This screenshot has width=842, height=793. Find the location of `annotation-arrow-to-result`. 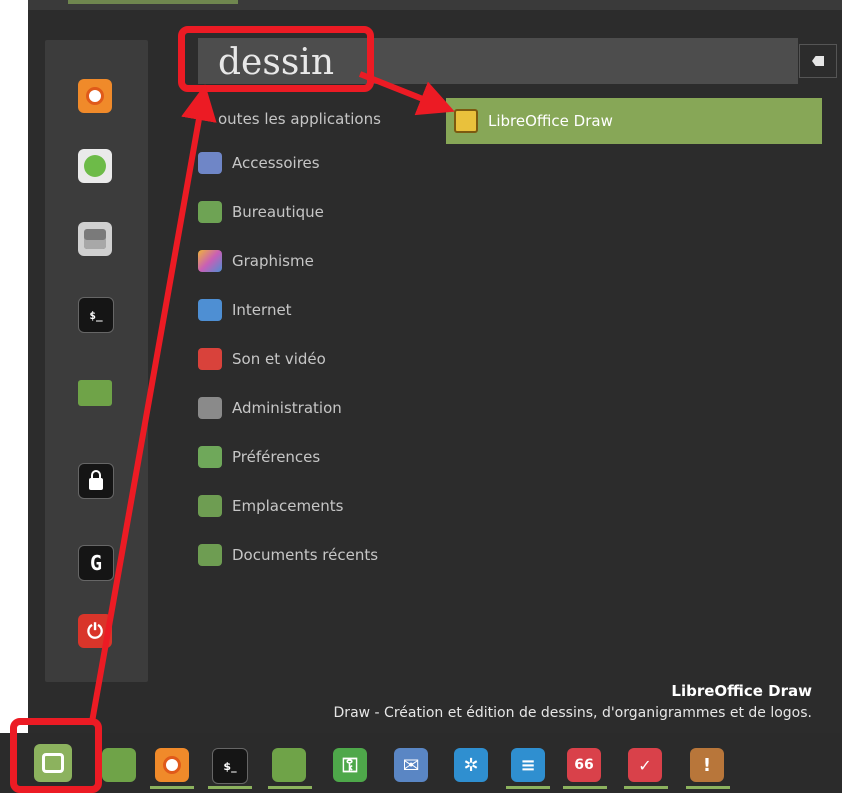

annotation-arrow-to-result is located at coordinates (406, 93).